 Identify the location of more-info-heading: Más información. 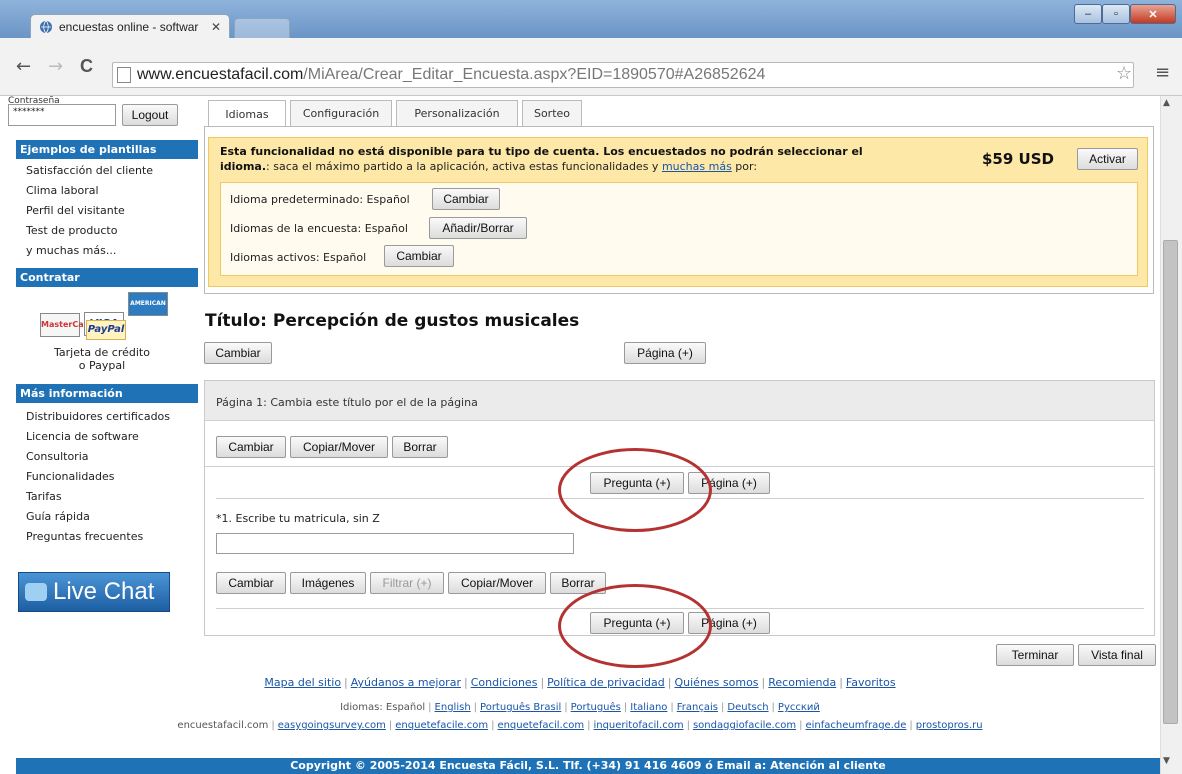
(107, 393).